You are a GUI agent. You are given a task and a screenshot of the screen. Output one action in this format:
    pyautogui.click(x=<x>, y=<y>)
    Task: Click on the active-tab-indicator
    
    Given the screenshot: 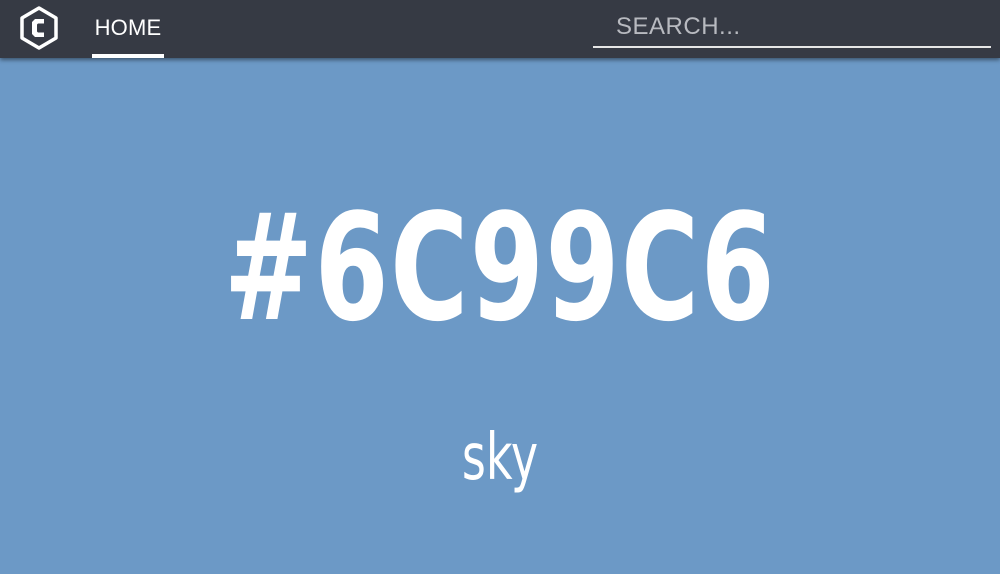 What is the action you would take?
    pyautogui.click(x=128, y=56)
    